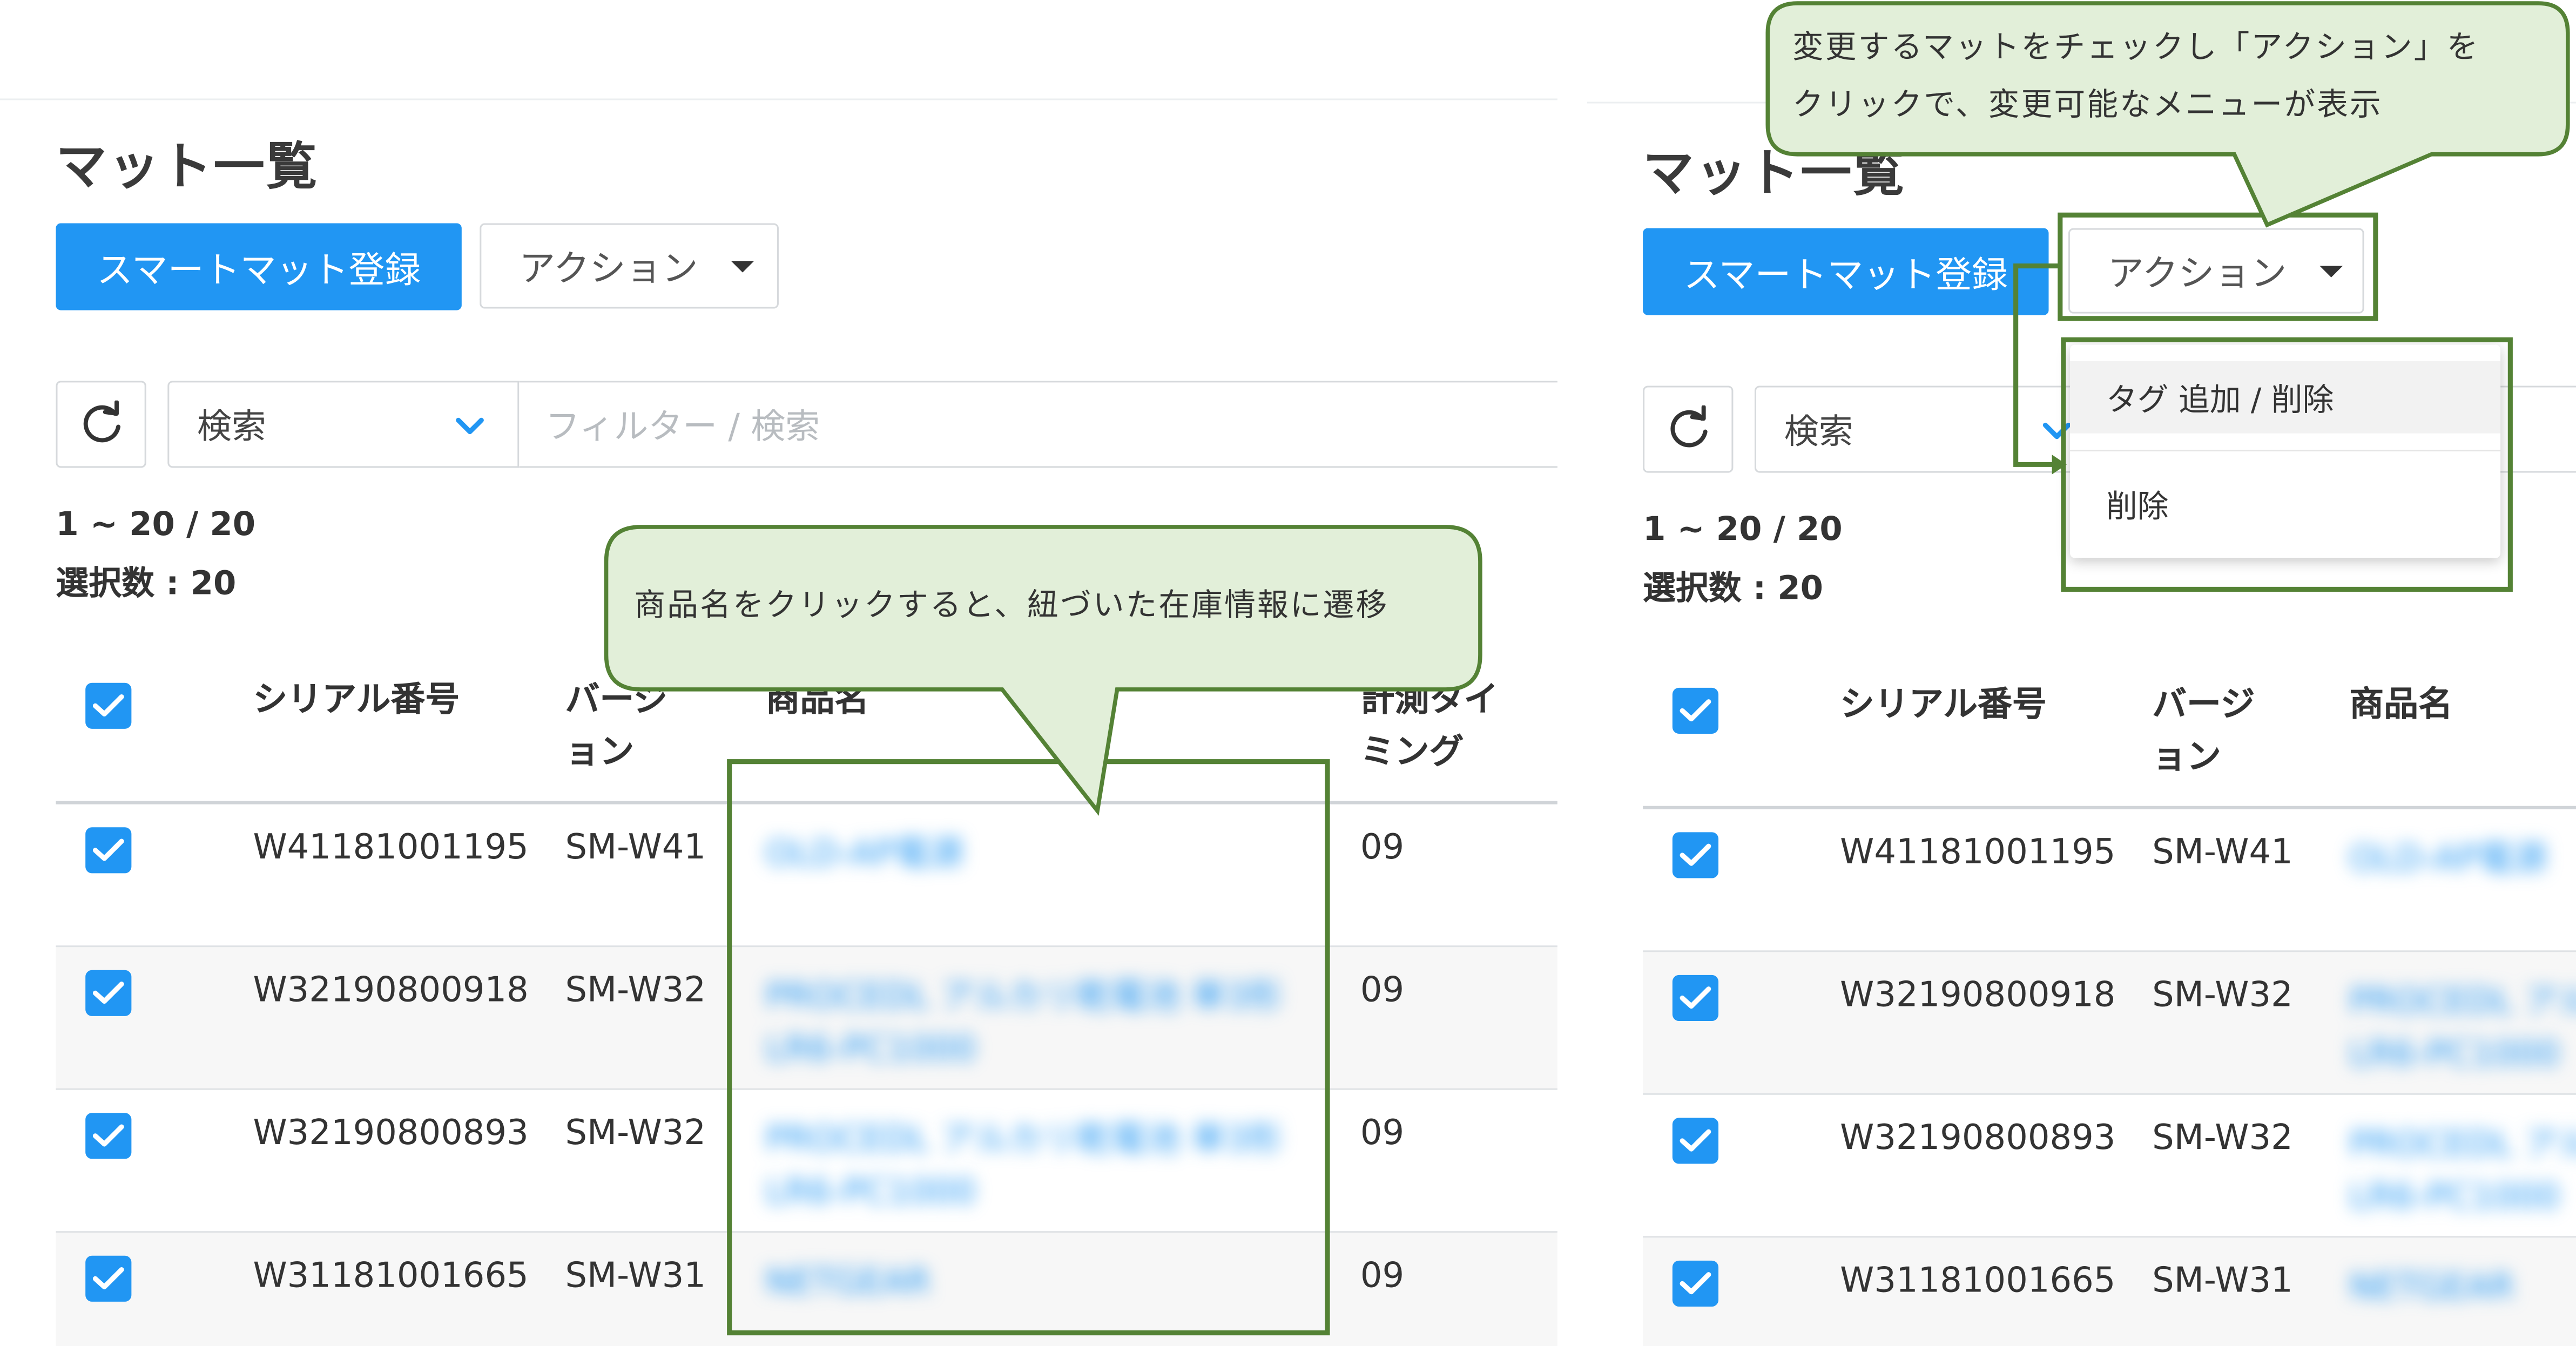  What do you see at coordinates (2218, 266) in the screenshot?
I see `action-button-highlight` at bounding box center [2218, 266].